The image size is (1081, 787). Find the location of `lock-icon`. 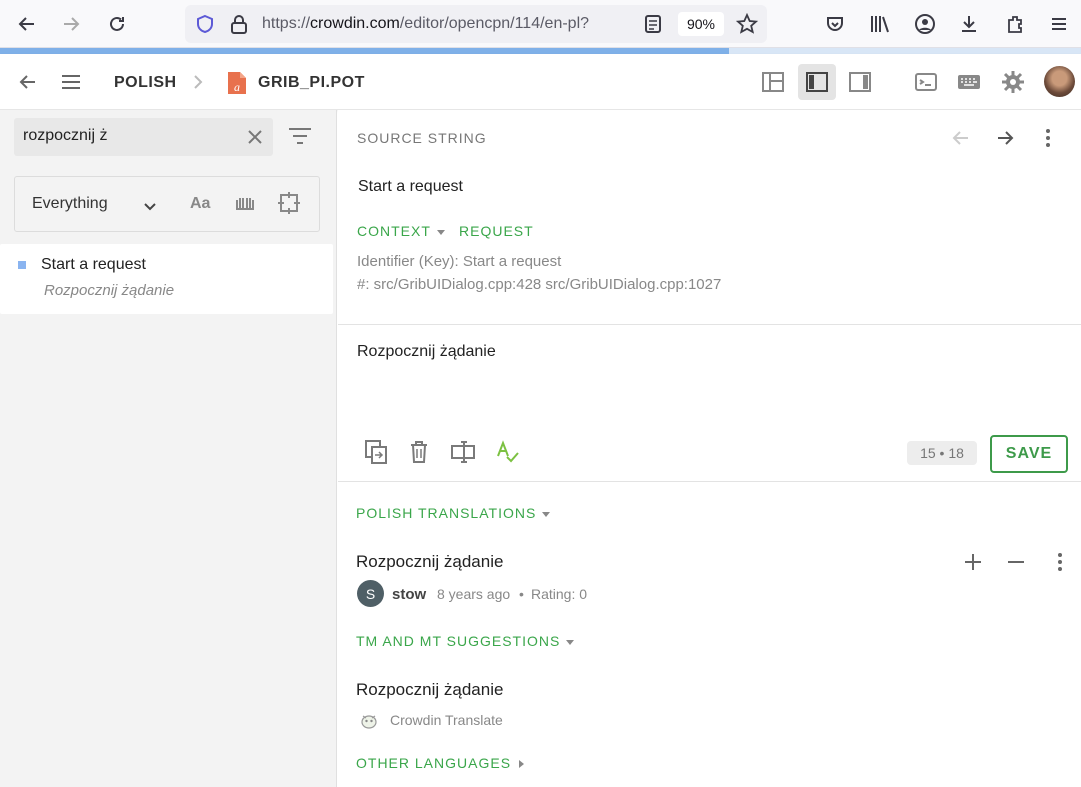

lock-icon is located at coordinates (239, 26).